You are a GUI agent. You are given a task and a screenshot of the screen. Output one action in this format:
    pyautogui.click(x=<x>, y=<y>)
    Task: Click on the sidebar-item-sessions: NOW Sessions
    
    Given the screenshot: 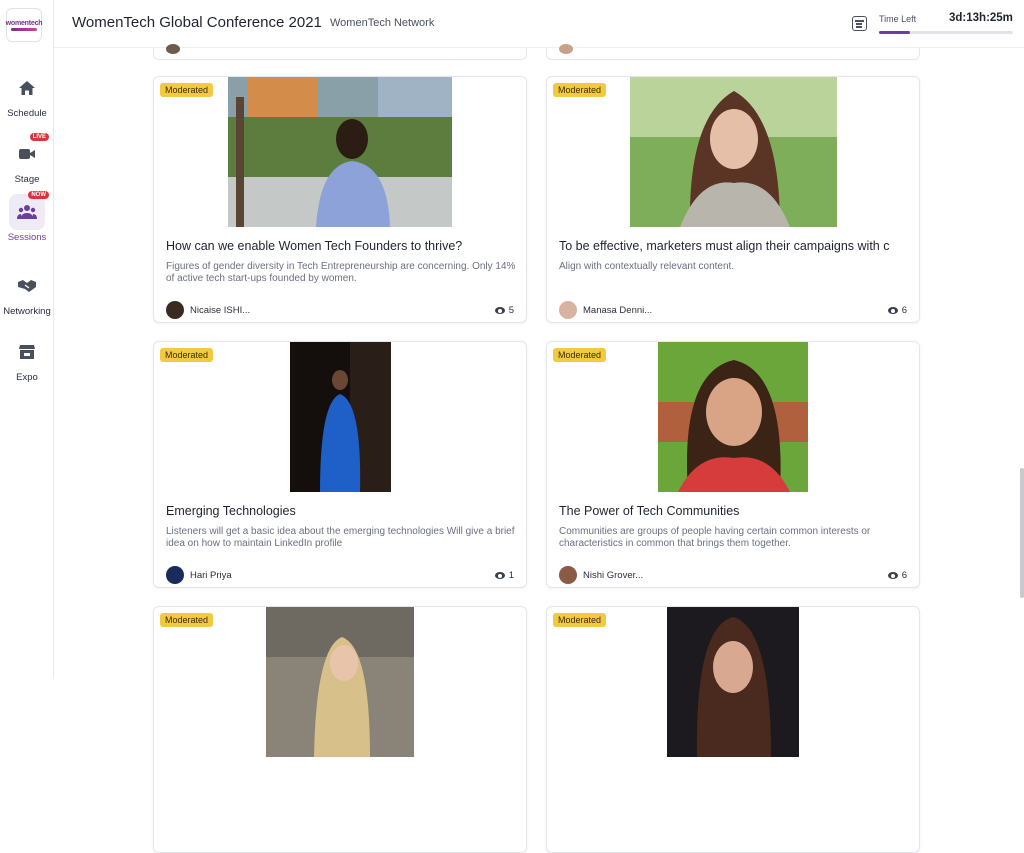 What is the action you would take?
    pyautogui.click(x=27, y=217)
    